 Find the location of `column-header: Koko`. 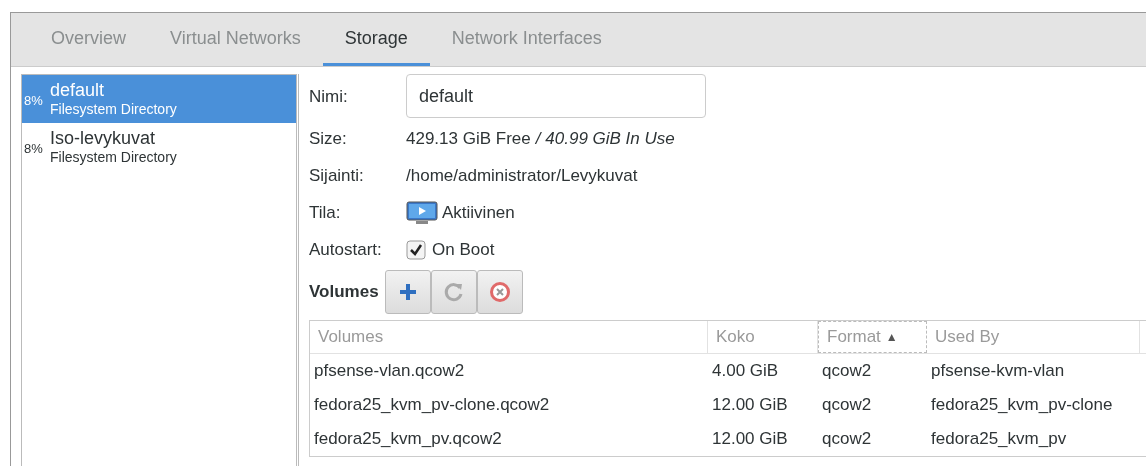

column-header: Koko is located at coordinates (763, 337).